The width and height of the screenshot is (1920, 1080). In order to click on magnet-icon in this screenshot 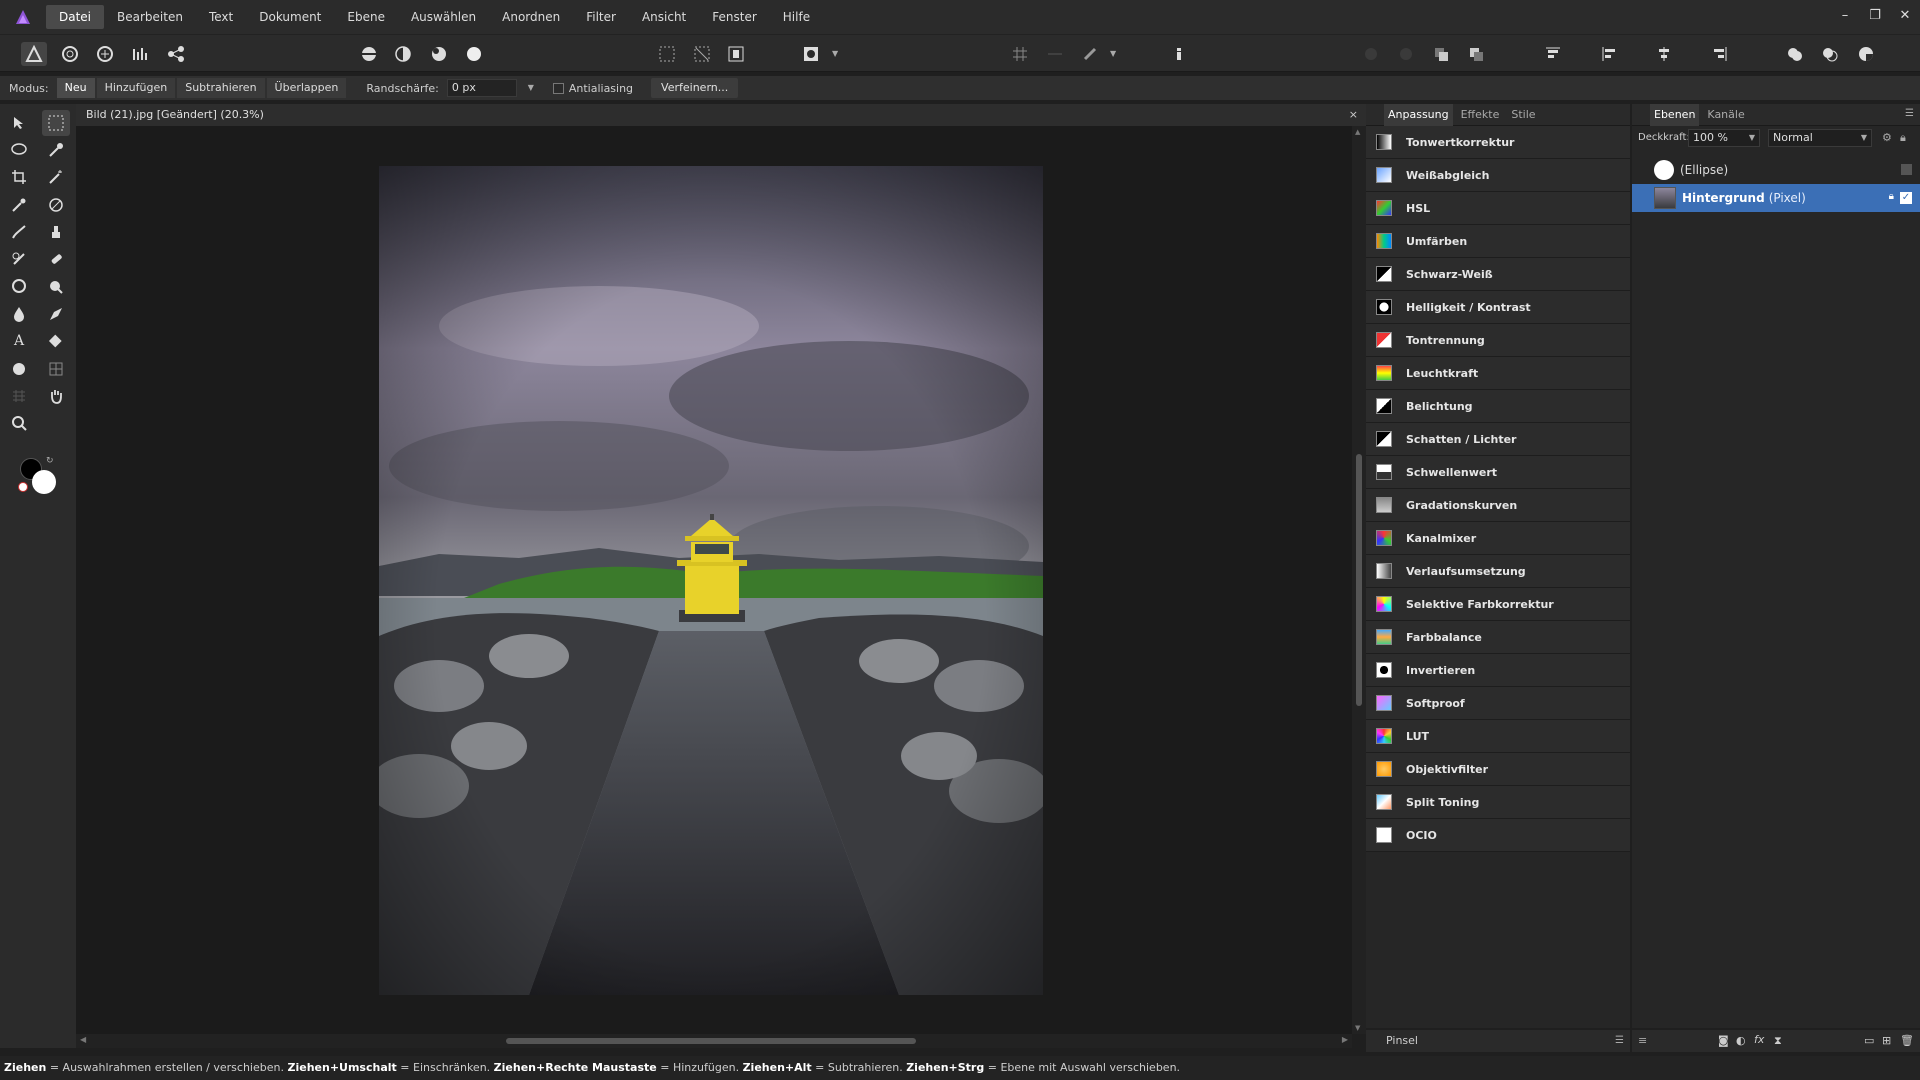, I will do `click(1090, 54)`.